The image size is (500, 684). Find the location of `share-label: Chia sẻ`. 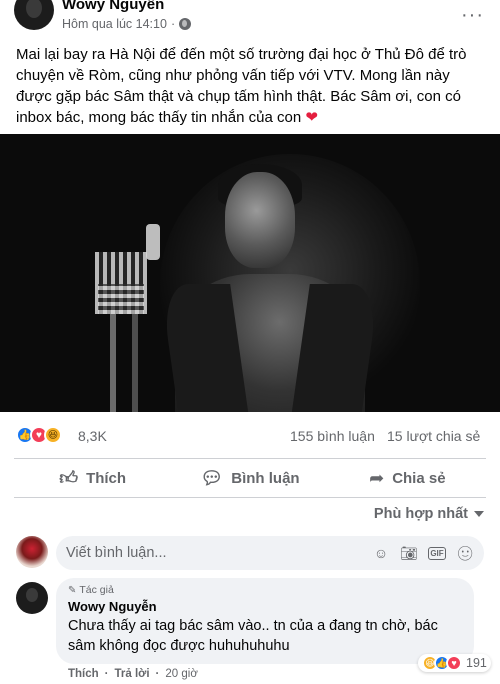

share-label: Chia sẻ is located at coordinates (419, 478).